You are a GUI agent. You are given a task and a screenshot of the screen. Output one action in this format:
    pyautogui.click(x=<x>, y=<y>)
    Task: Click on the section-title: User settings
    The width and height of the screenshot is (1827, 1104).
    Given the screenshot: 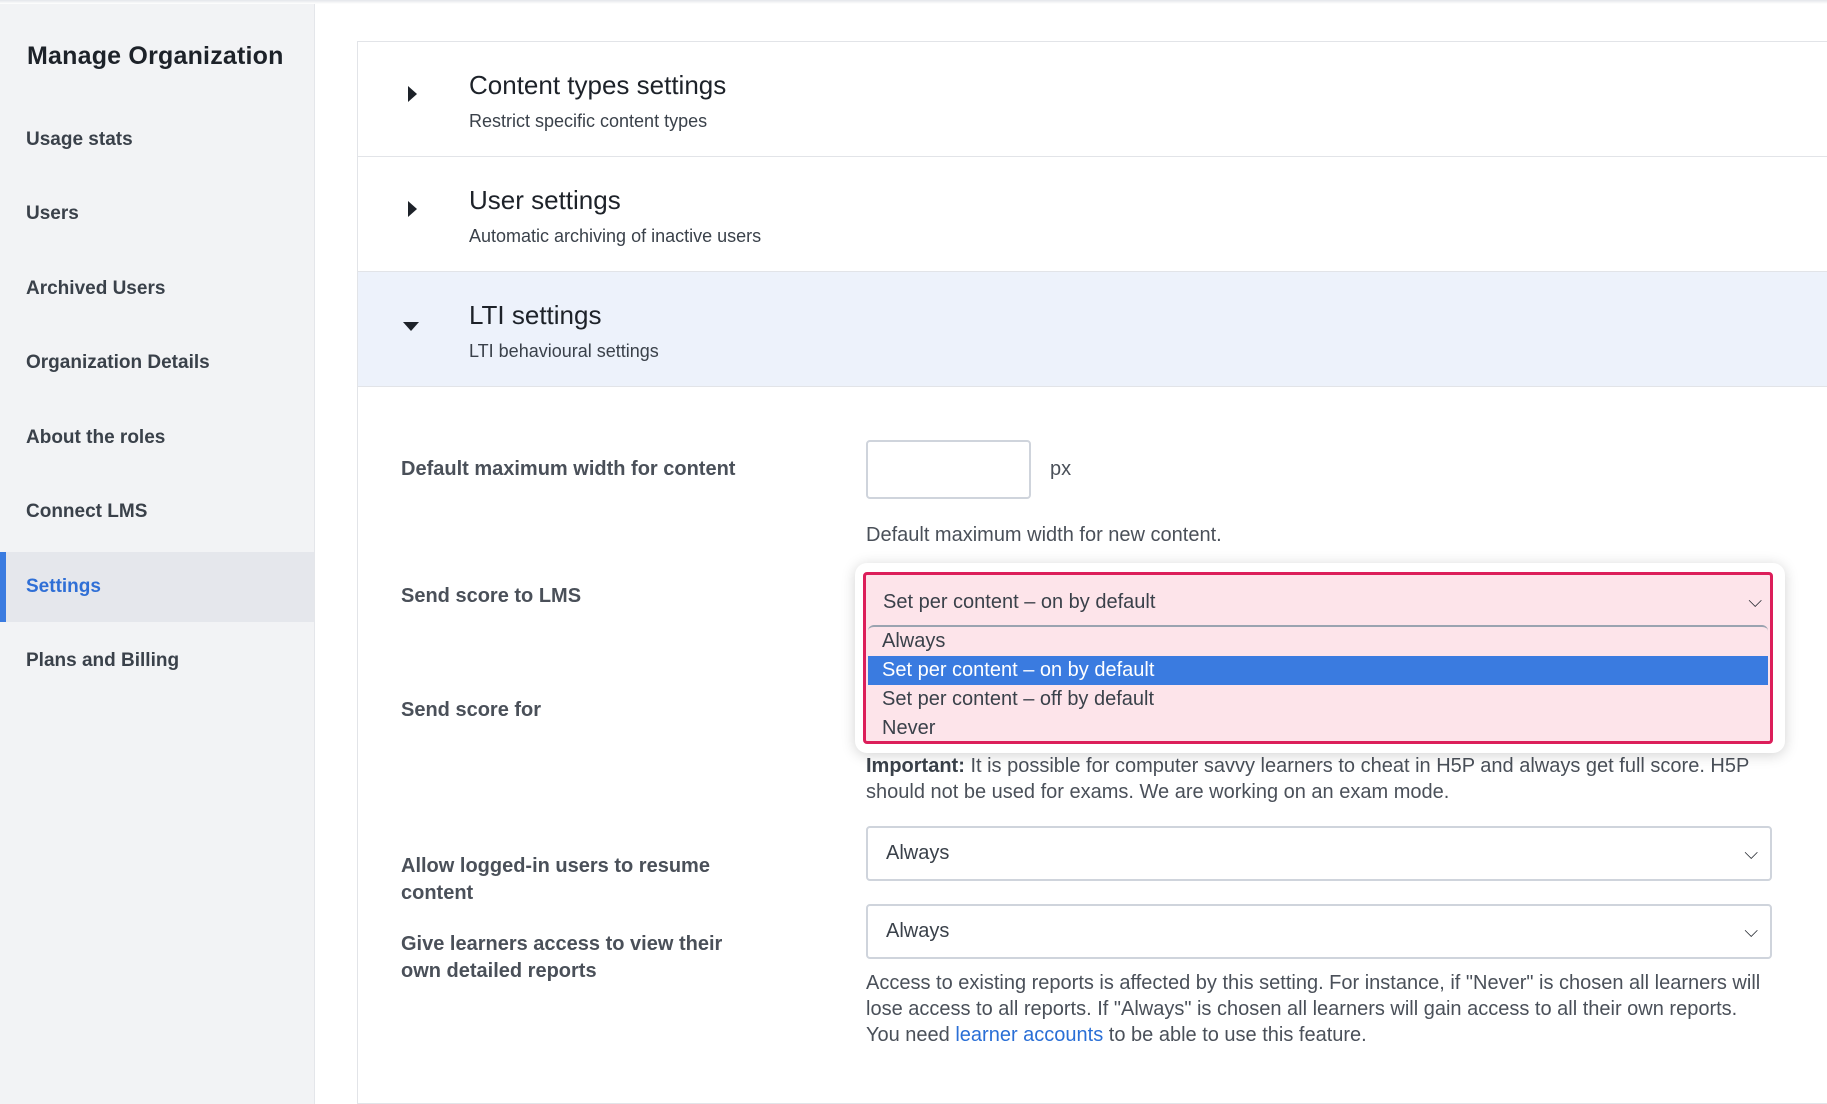 What is the action you would take?
    pyautogui.click(x=545, y=200)
    